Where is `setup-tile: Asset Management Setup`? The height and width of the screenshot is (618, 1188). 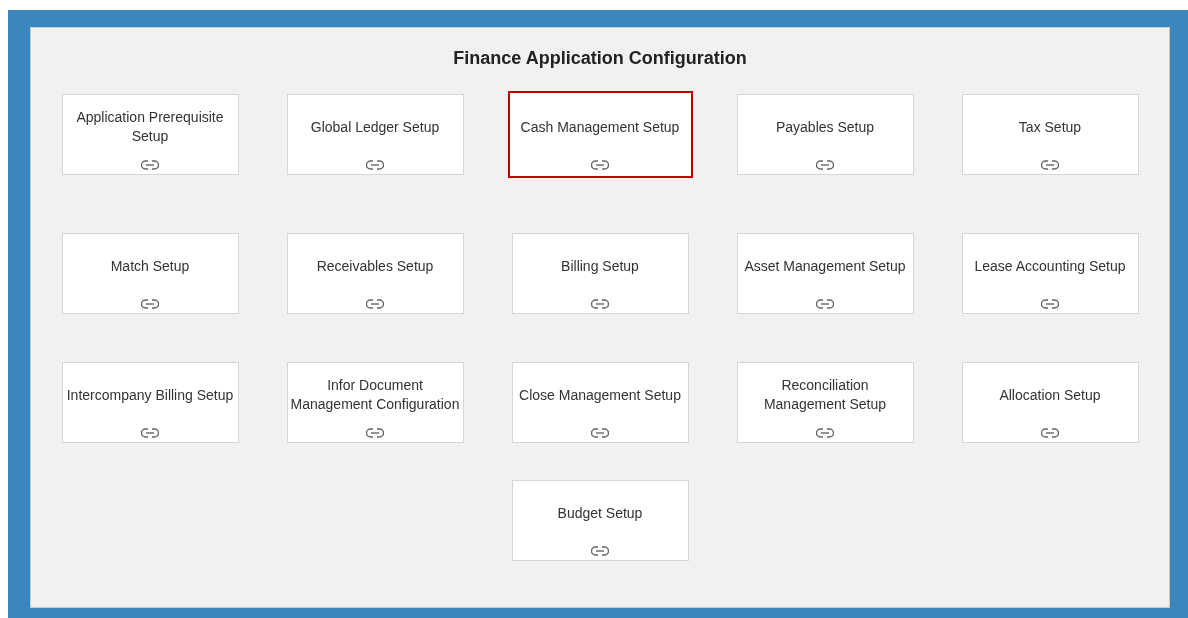
setup-tile: Asset Management Setup is located at coordinates (825, 273).